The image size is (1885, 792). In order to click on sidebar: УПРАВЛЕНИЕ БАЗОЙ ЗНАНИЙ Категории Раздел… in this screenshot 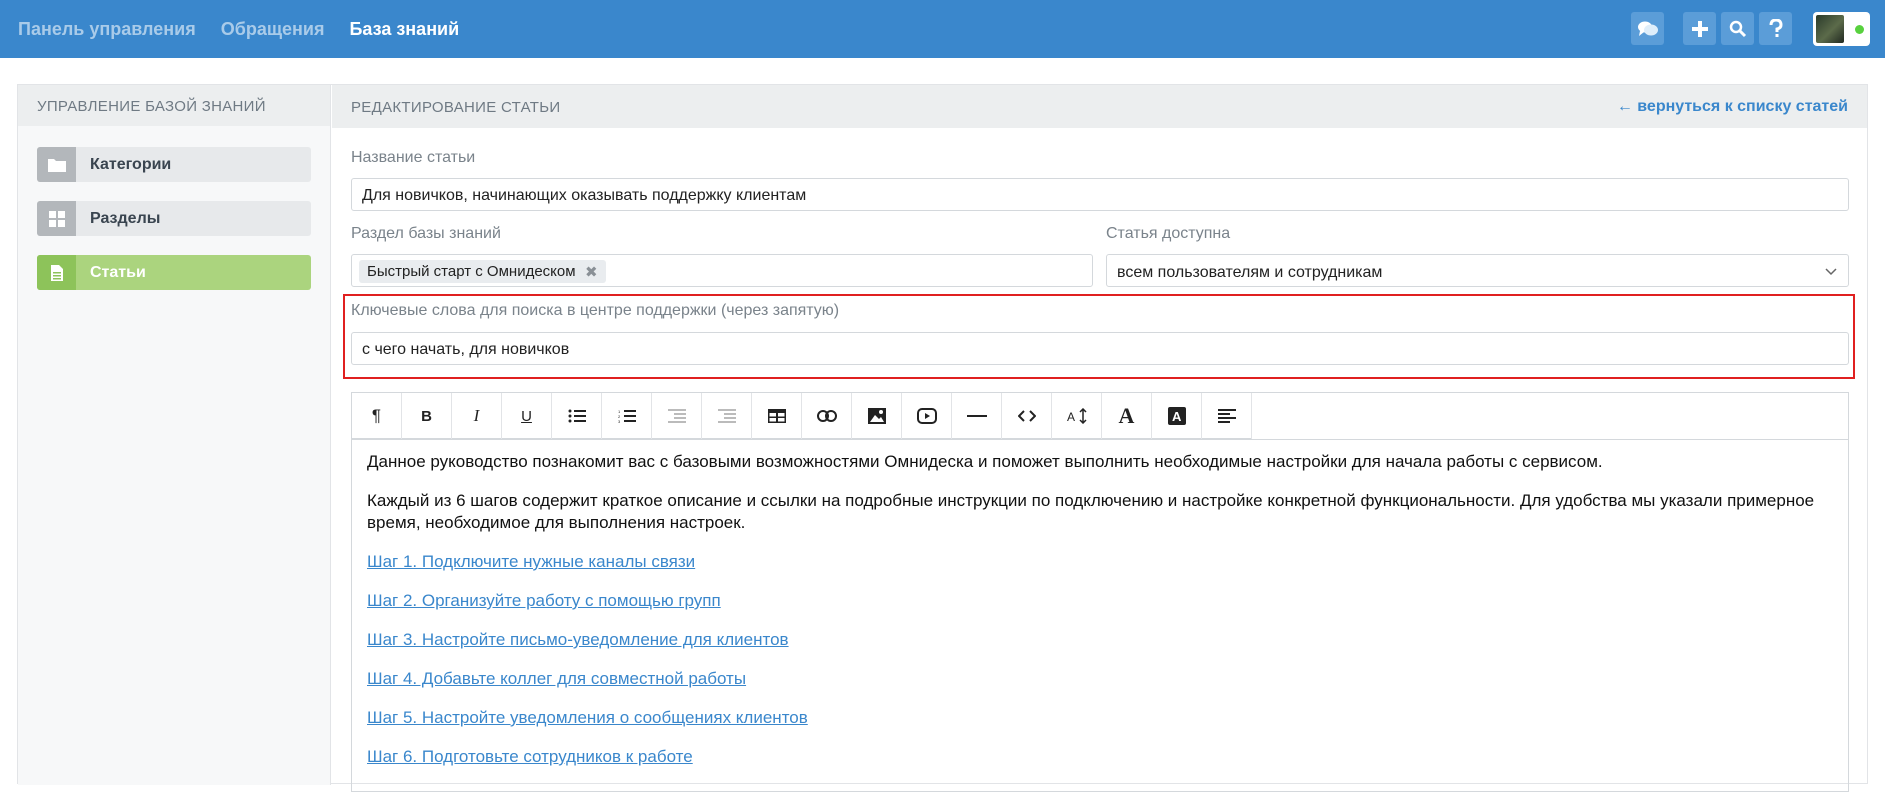, I will do `click(174, 435)`.